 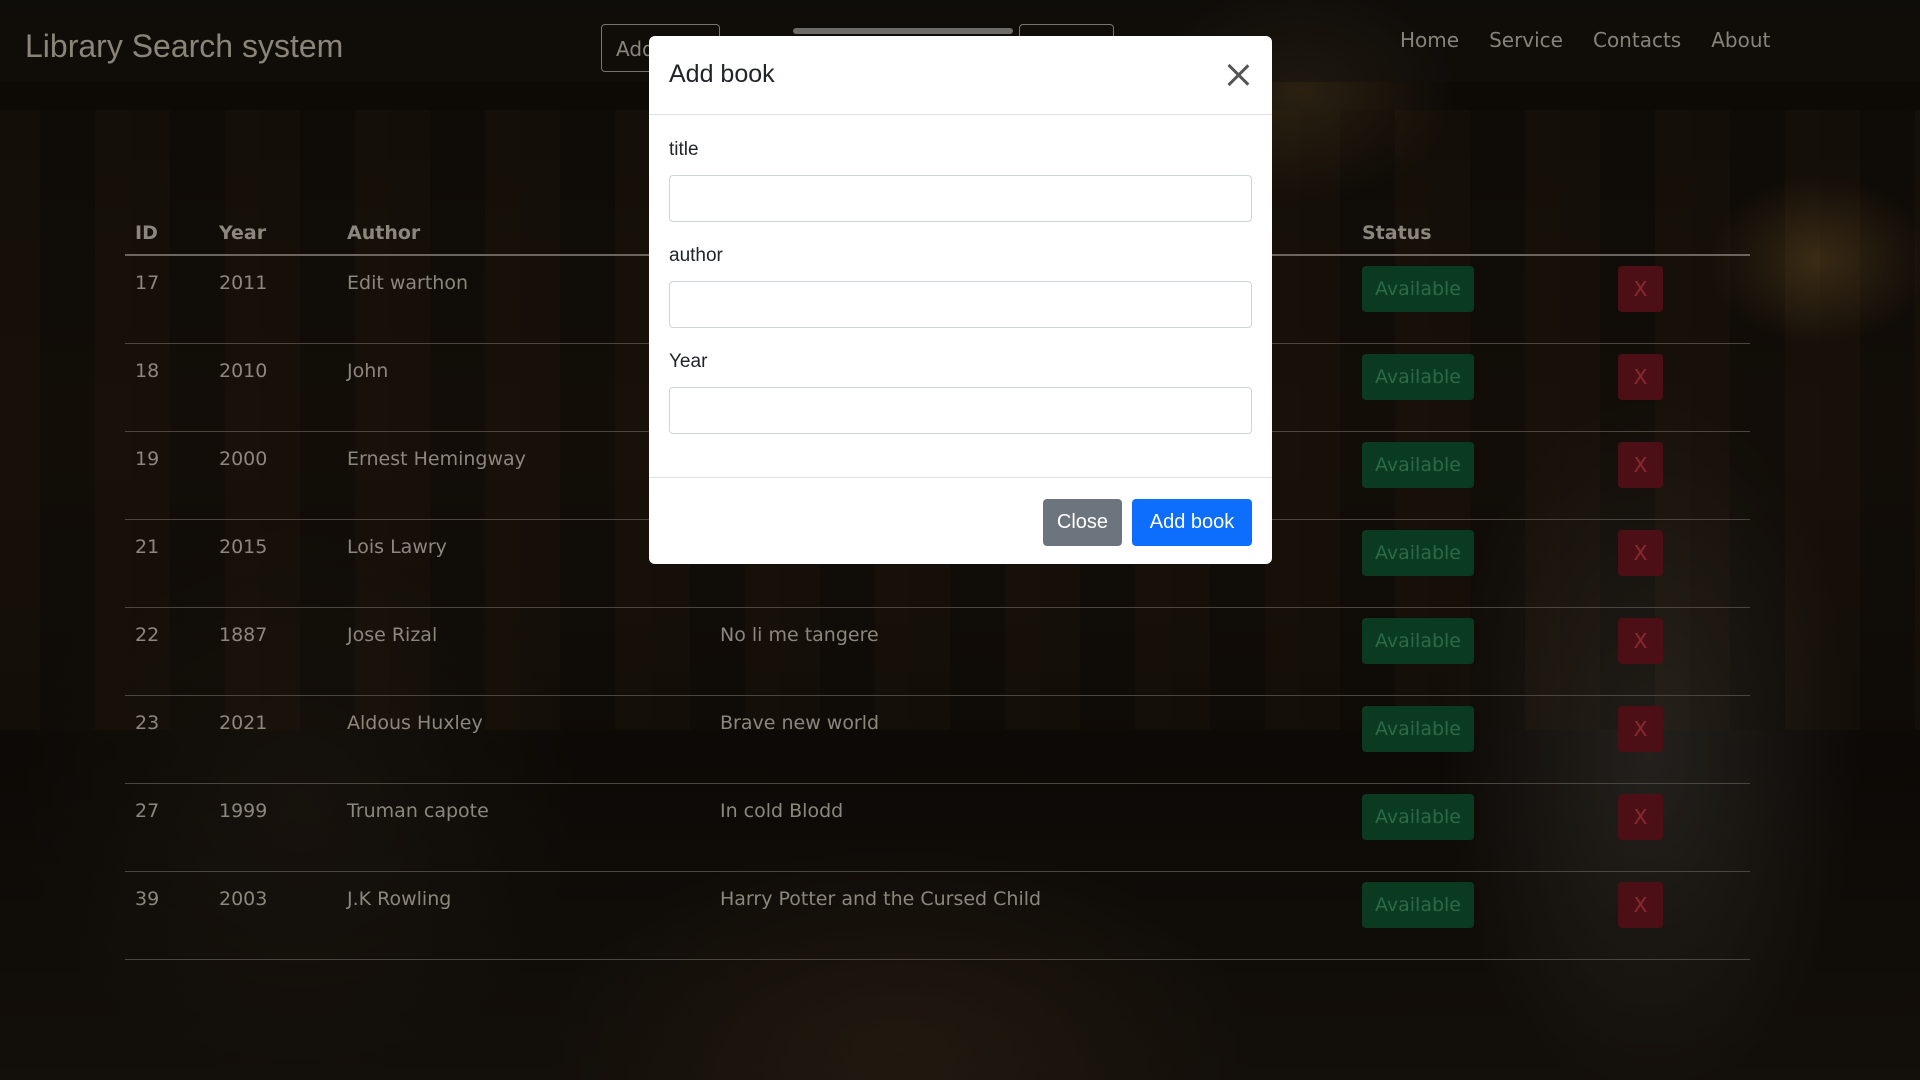 I want to click on nav-link-about: About, so click(x=1740, y=40).